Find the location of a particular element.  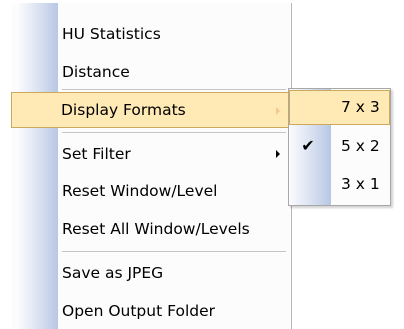

menu-item-label: Reset Window/Level is located at coordinates (140, 191).